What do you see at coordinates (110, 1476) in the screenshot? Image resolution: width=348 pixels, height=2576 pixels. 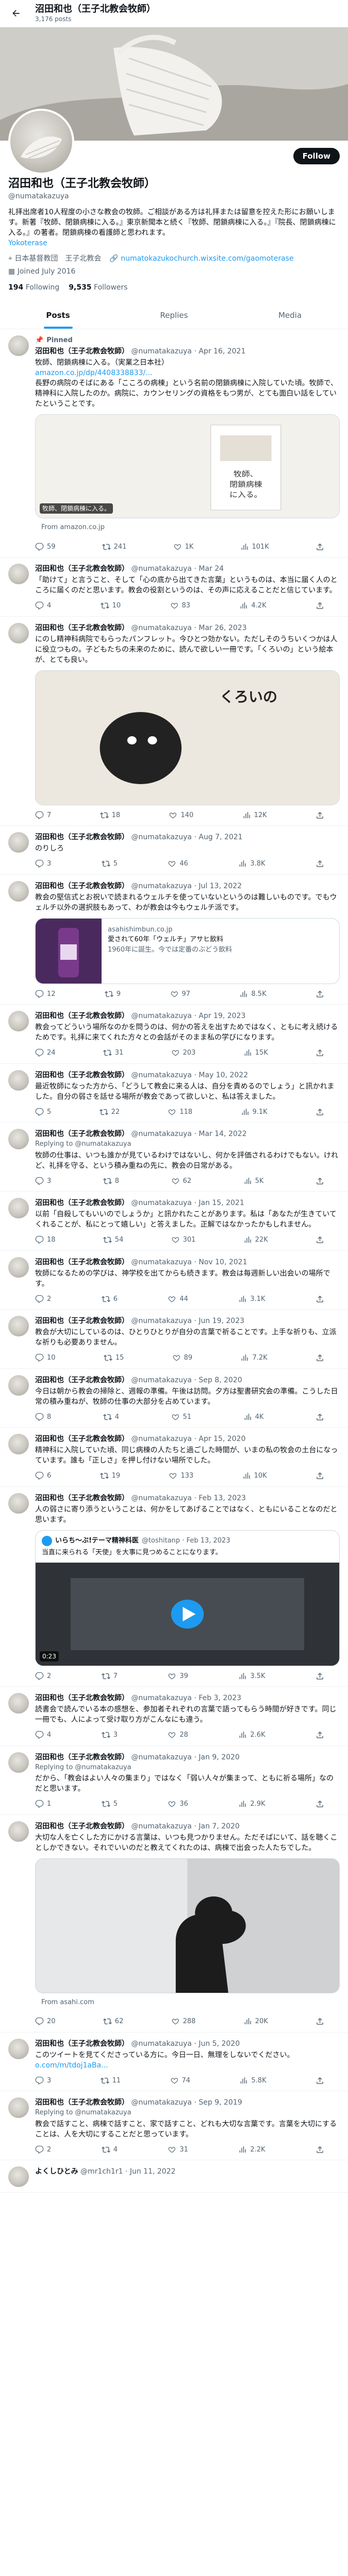 I see `repost-button: 19` at bounding box center [110, 1476].